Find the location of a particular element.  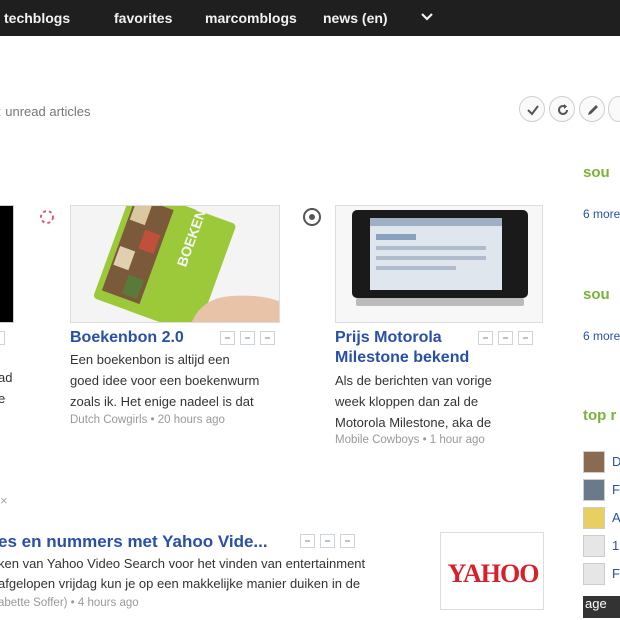

more-tools-button is located at coordinates (614, 109).